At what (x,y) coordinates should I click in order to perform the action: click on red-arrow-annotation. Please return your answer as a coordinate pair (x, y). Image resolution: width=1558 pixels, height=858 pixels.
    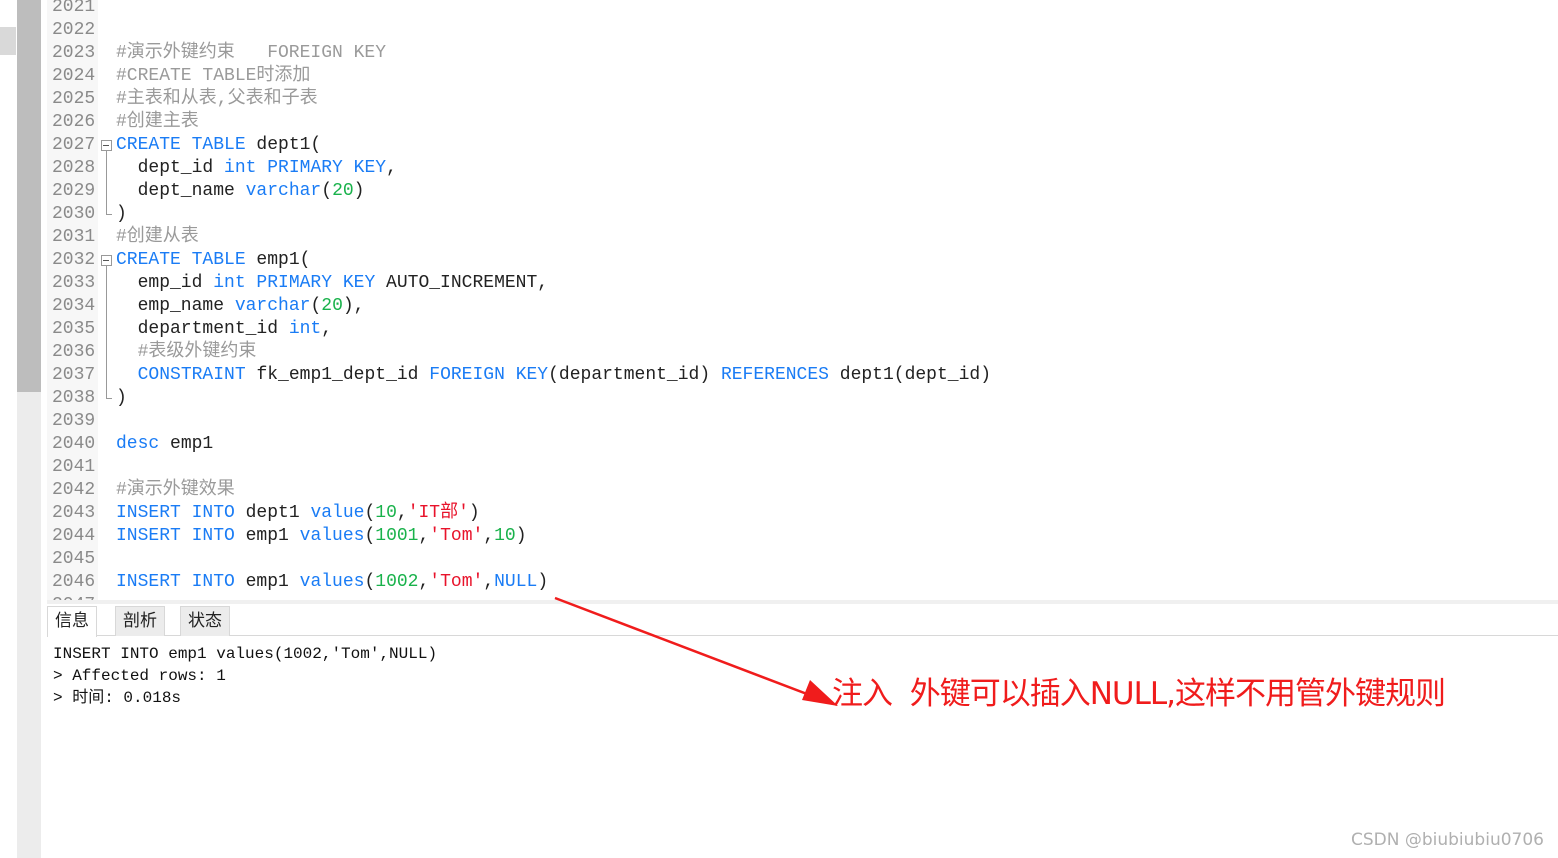
    Looking at the image, I should click on (696, 651).